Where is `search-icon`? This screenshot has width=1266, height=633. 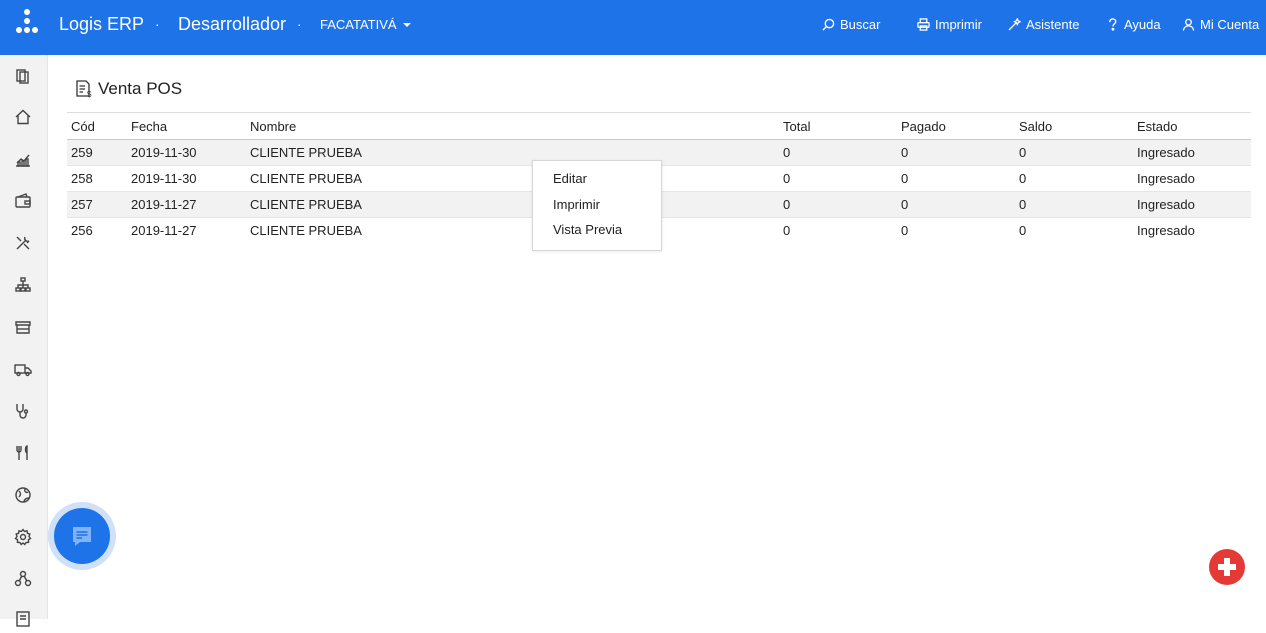 search-icon is located at coordinates (828, 24).